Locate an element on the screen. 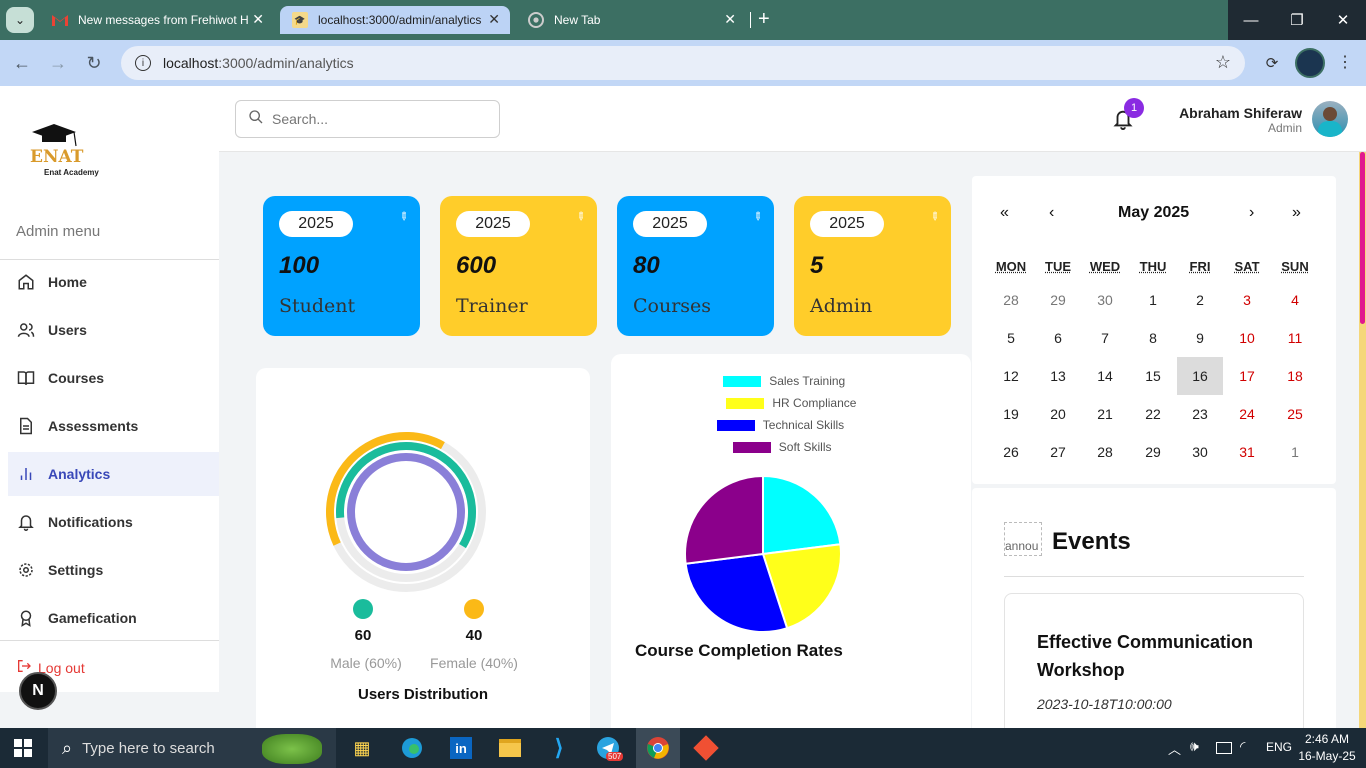 This screenshot has width=1366, height=768. calendar-day: 5 is located at coordinates (1011, 338).